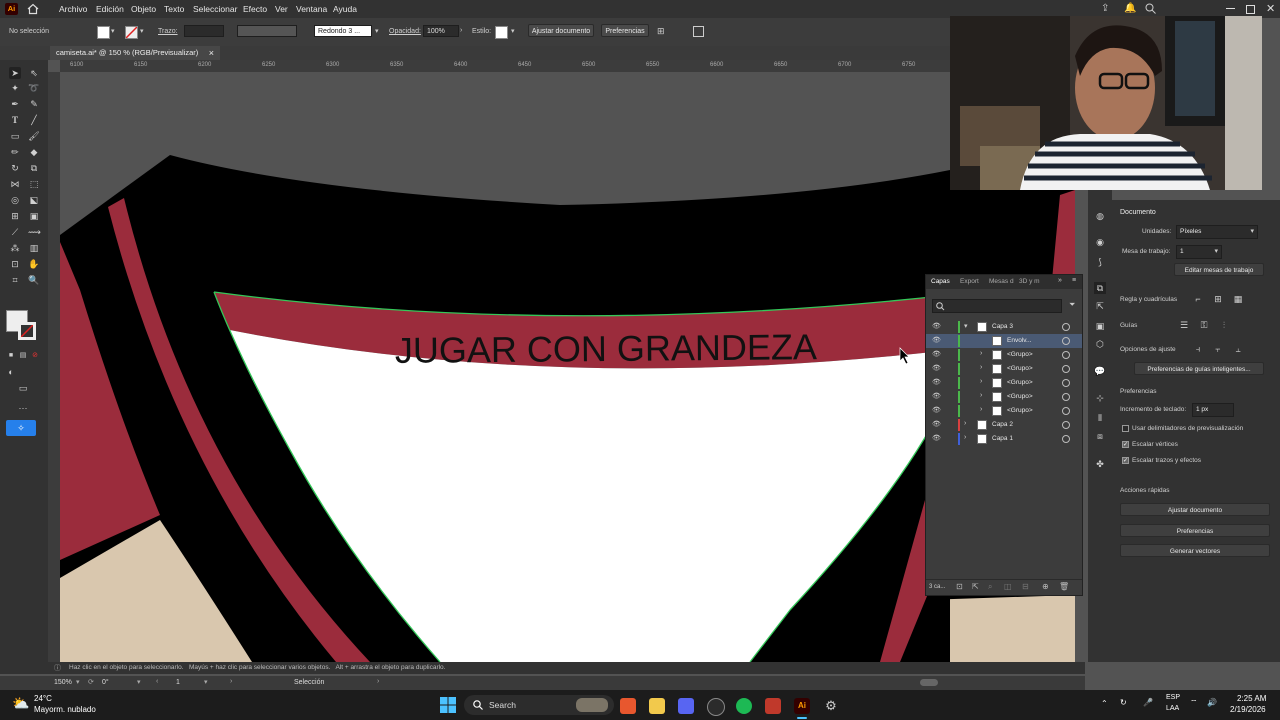 This screenshot has width=1280, height=720. What do you see at coordinates (1148, 702) in the screenshot?
I see `tray-mic-icon: 🎤` at bounding box center [1148, 702].